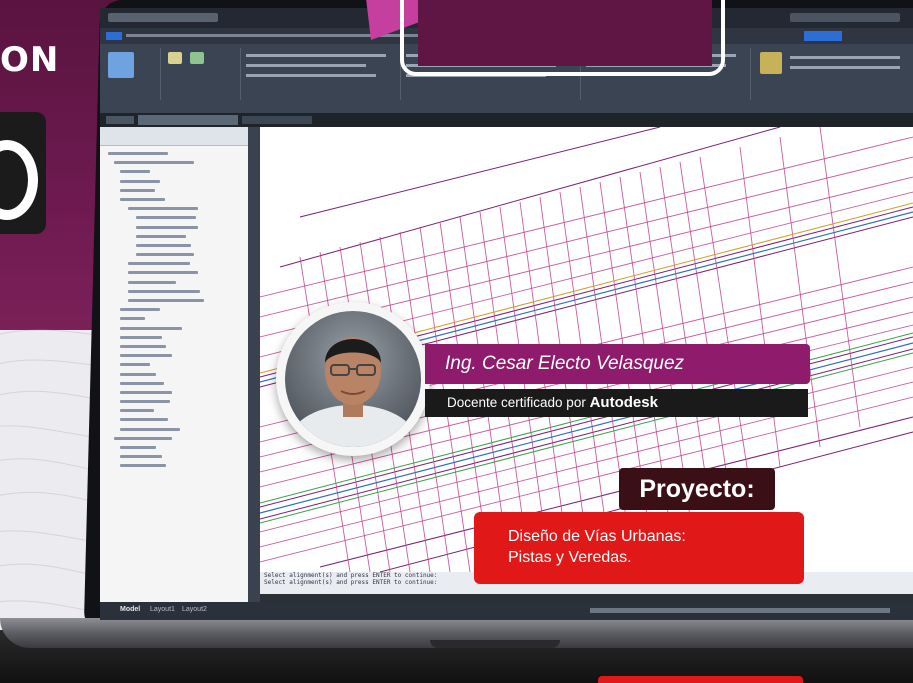 This screenshot has width=913, height=683. What do you see at coordinates (495, 644) in the screenshot?
I see `laptop-notch` at bounding box center [495, 644].